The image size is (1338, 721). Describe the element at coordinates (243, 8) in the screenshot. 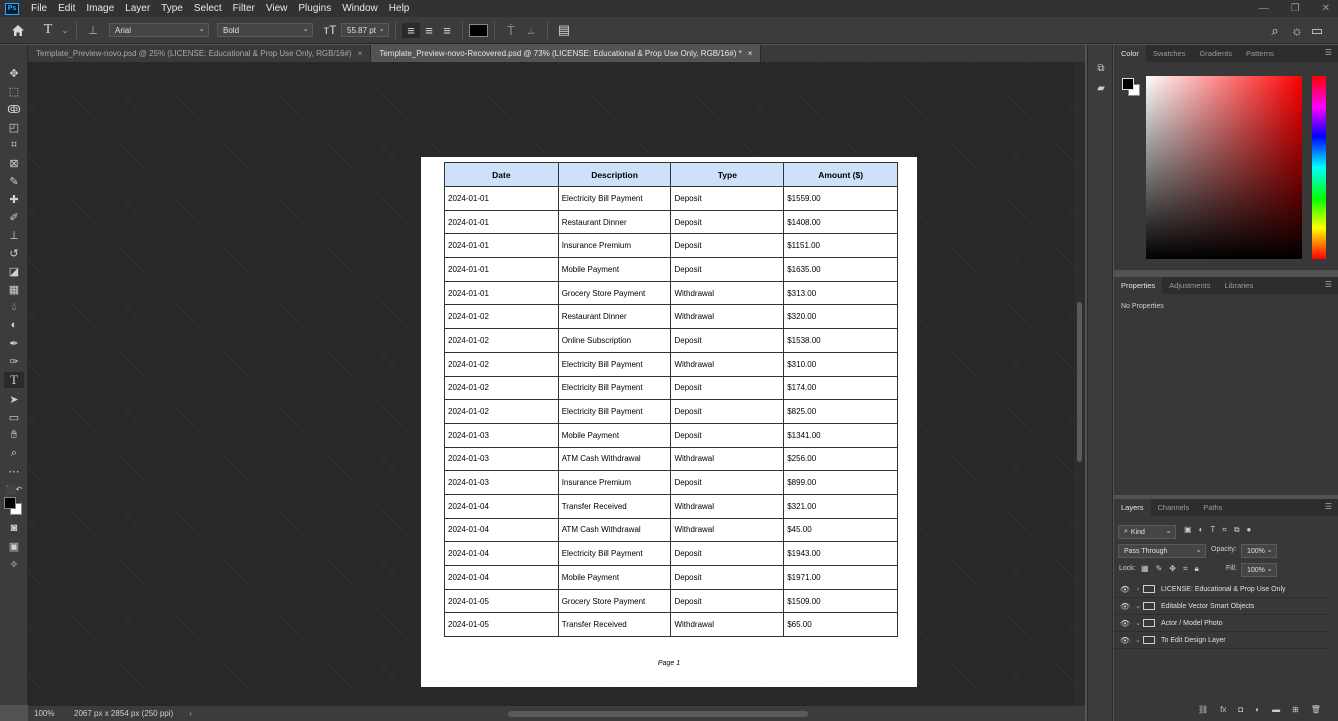

I see `menu-filter: Filter` at that location.